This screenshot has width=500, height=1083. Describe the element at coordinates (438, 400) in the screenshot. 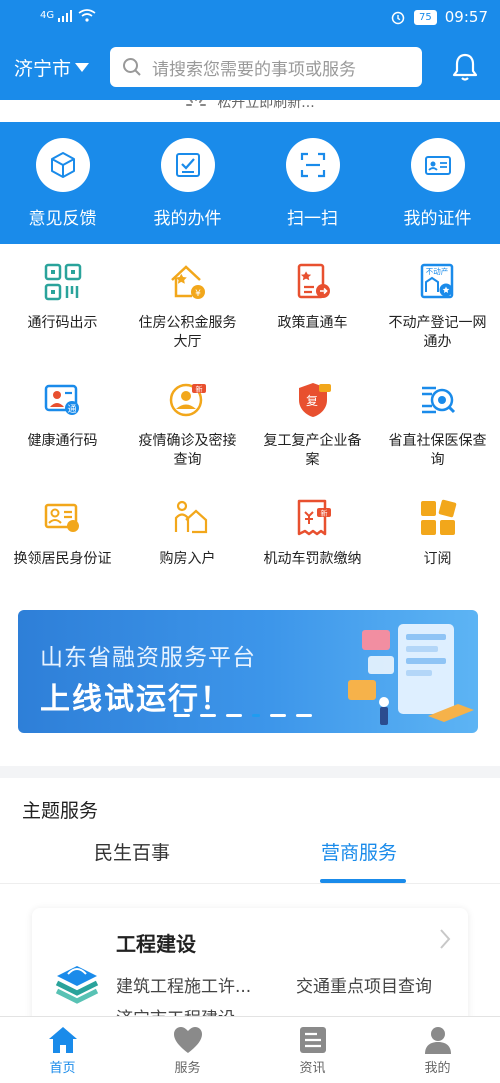

I see `social-insurance-icon` at that location.